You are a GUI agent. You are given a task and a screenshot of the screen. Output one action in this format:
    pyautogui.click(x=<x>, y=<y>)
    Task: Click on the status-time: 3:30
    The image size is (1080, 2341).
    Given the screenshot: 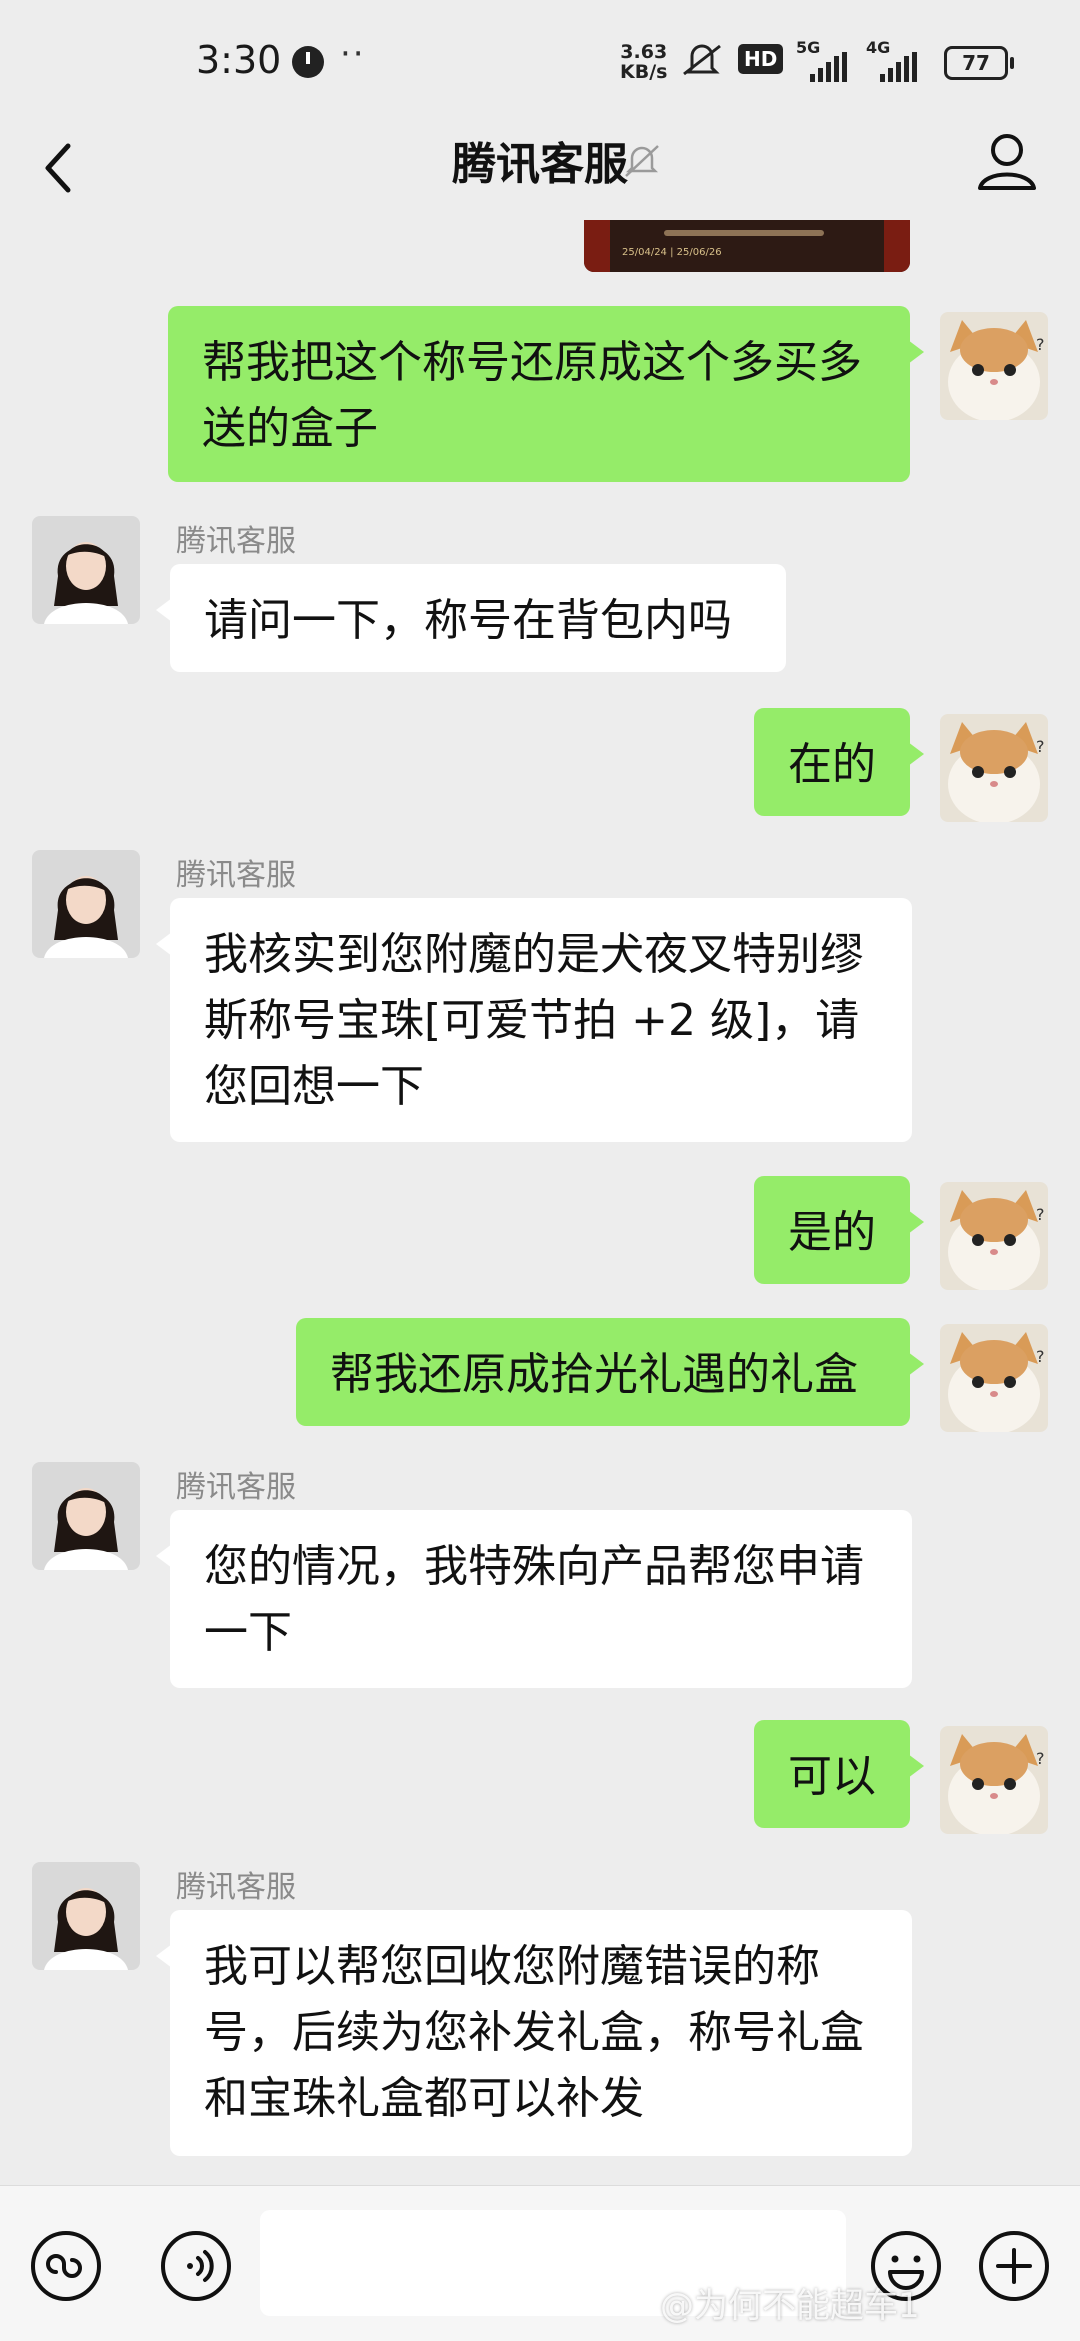 What is the action you would take?
    pyautogui.click(x=239, y=60)
    